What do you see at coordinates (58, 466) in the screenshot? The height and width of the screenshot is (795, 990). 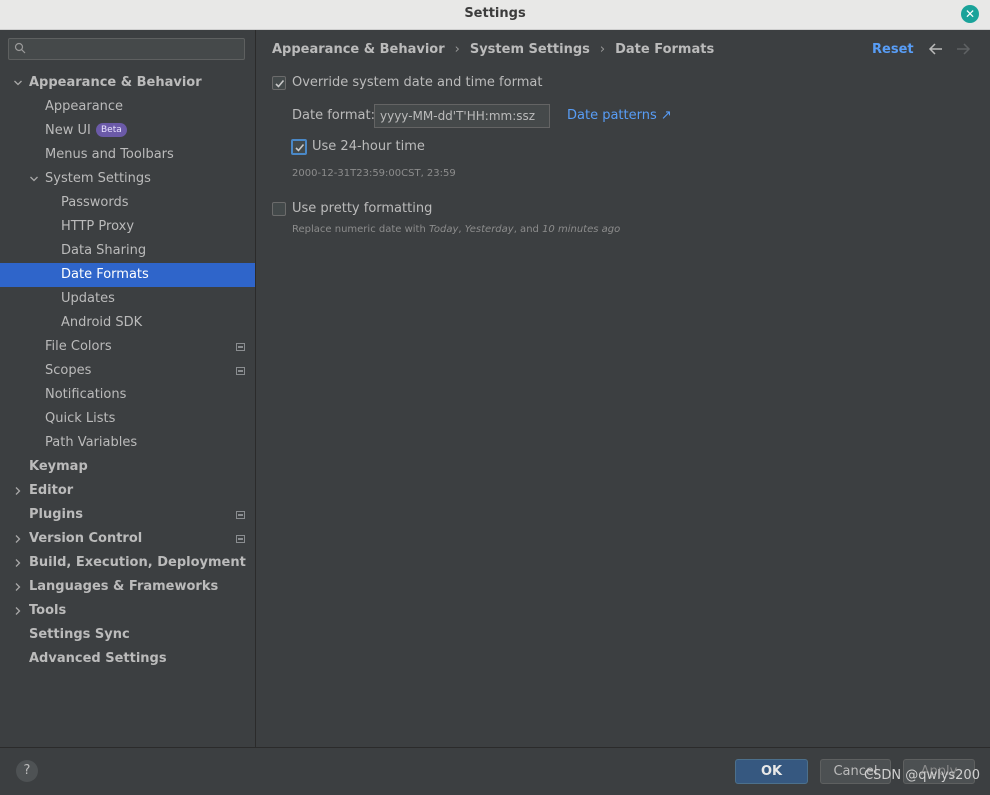 I see `sidebar-item-label: Keymap` at bounding box center [58, 466].